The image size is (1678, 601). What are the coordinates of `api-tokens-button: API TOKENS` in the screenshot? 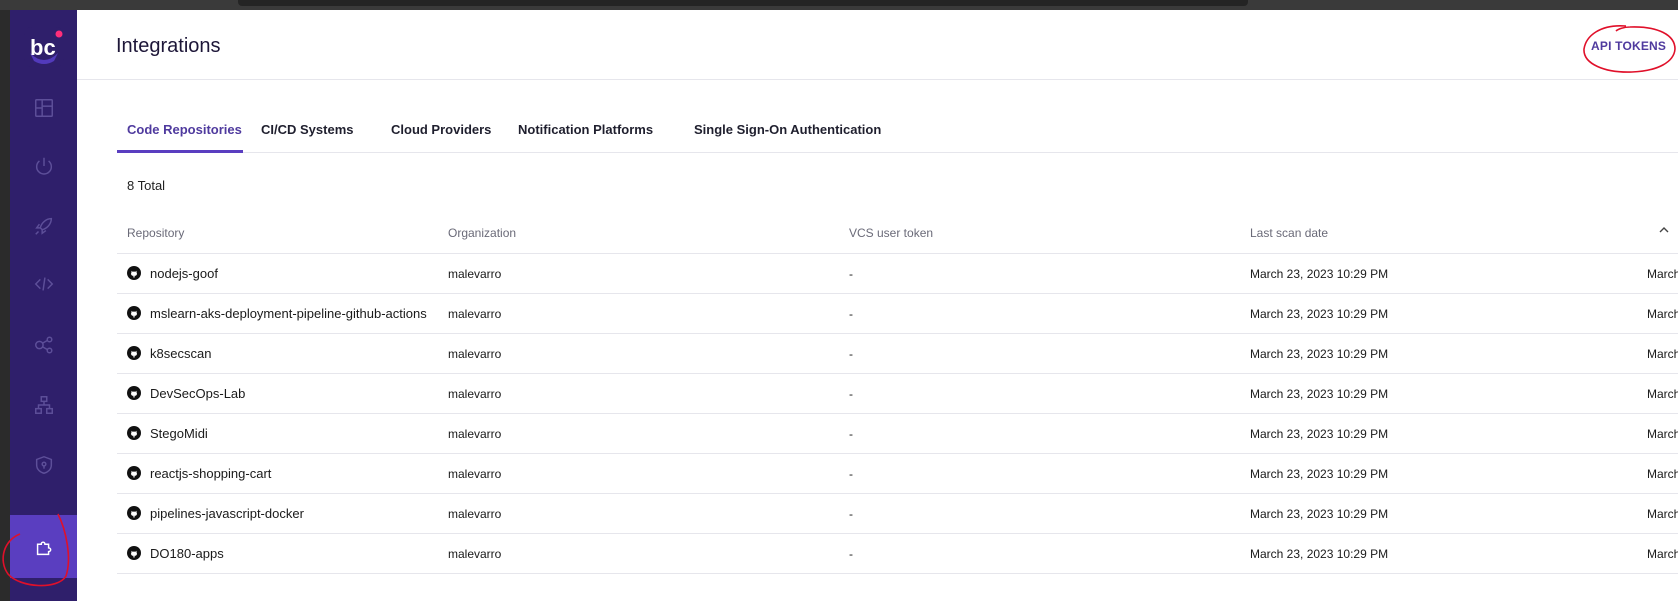 It's located at (1628, 46).